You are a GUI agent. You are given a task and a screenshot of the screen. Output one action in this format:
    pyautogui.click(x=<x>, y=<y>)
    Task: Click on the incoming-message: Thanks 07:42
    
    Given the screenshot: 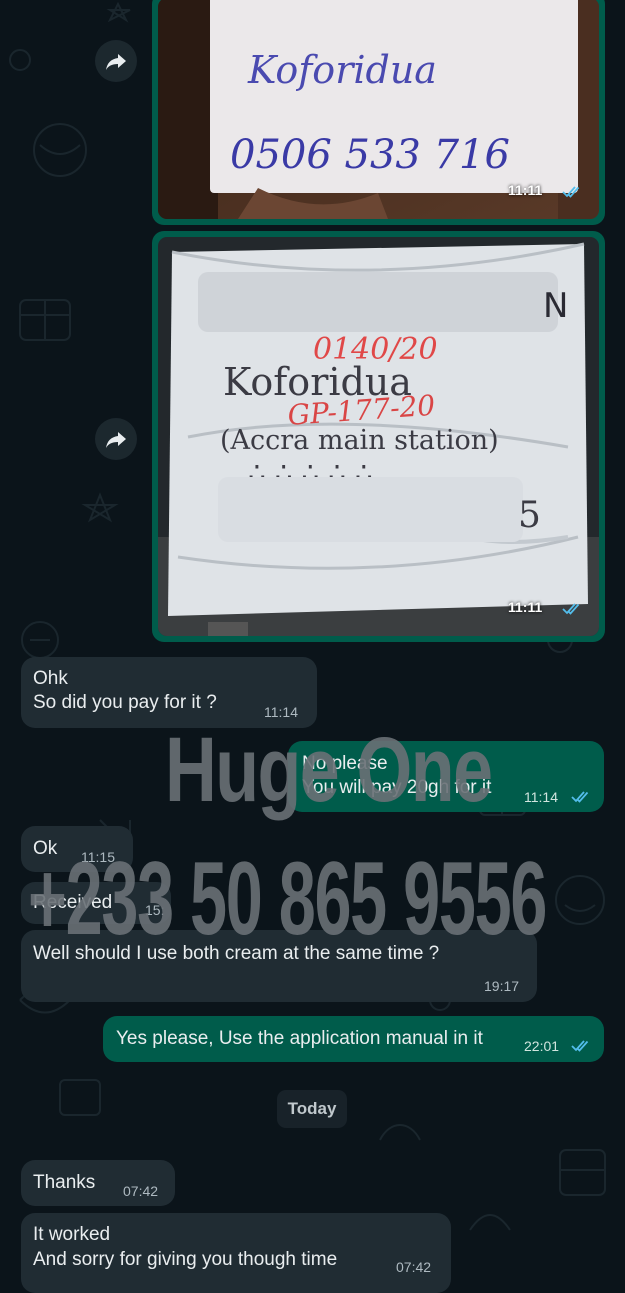 What is the action you would take?
    pyautogui.click(x=98, y=1183)
    